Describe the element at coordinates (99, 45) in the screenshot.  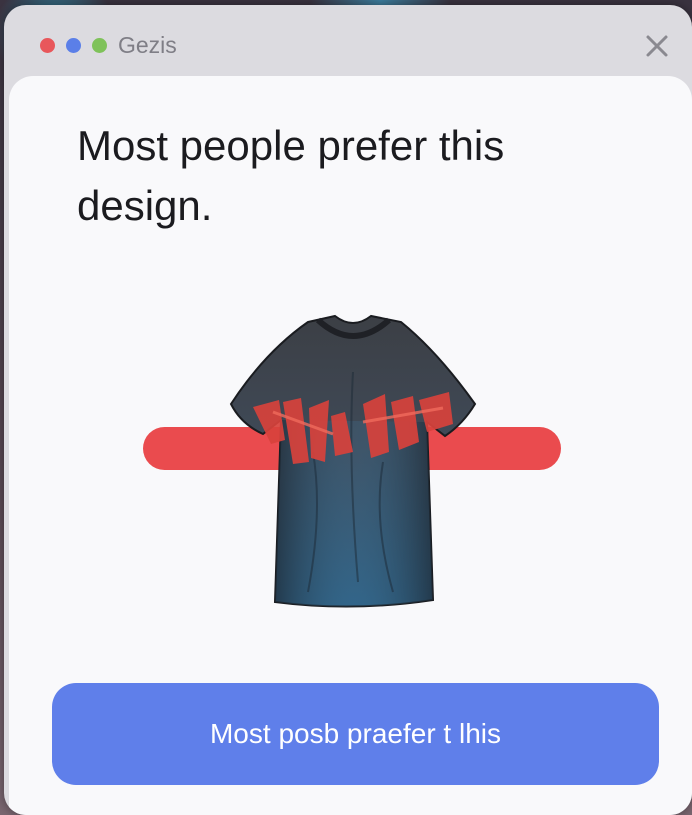
I see `maximize-traffic-light` at that location.